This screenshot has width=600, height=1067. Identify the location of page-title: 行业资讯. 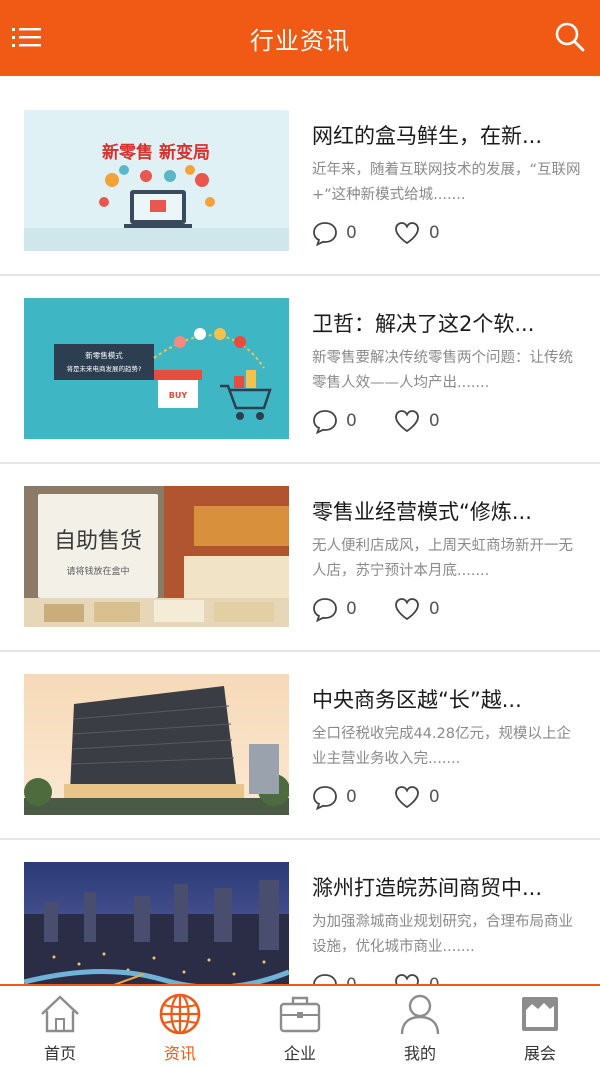
(300, 40).